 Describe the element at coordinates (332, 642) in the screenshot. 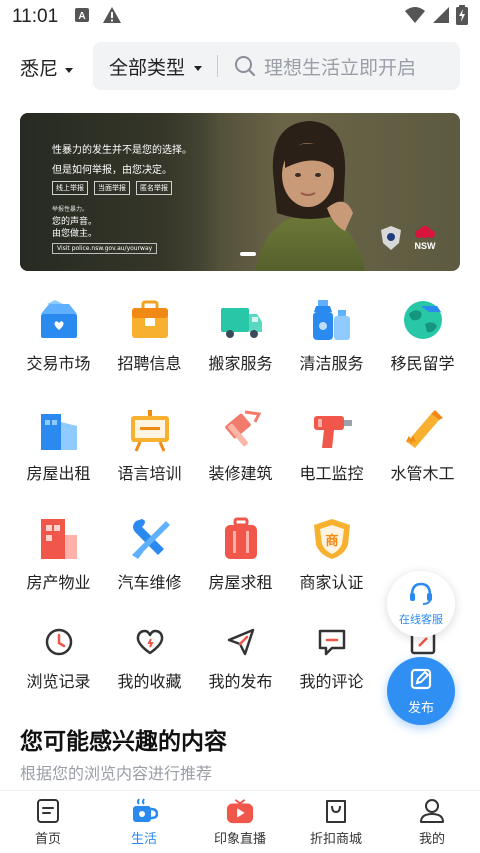

I see `comment-icon` at that location.